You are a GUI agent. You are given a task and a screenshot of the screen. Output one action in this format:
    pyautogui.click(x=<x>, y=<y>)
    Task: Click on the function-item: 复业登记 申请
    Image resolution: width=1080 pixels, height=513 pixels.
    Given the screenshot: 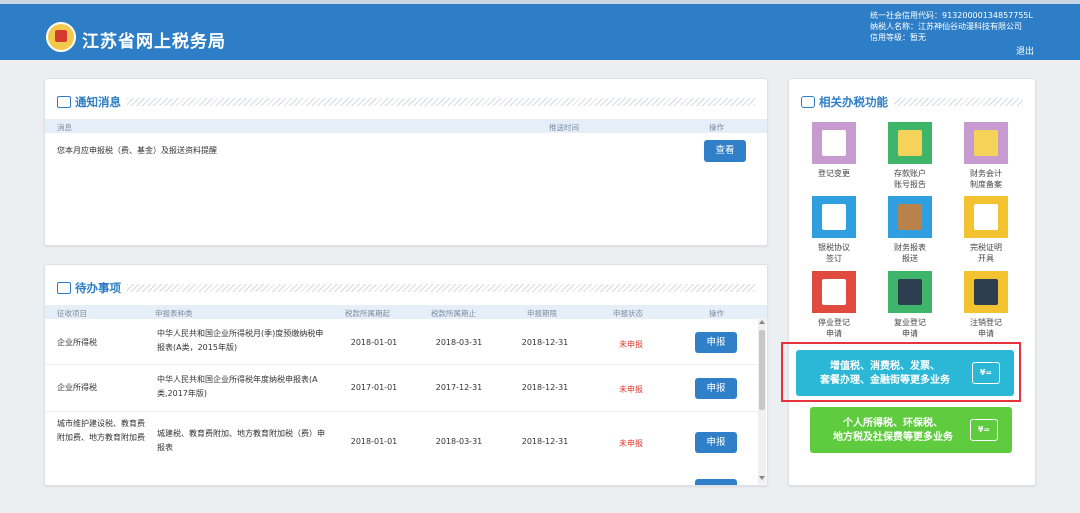 What is the action you would take?
    pyautogui.click(x=910, y=305)
    